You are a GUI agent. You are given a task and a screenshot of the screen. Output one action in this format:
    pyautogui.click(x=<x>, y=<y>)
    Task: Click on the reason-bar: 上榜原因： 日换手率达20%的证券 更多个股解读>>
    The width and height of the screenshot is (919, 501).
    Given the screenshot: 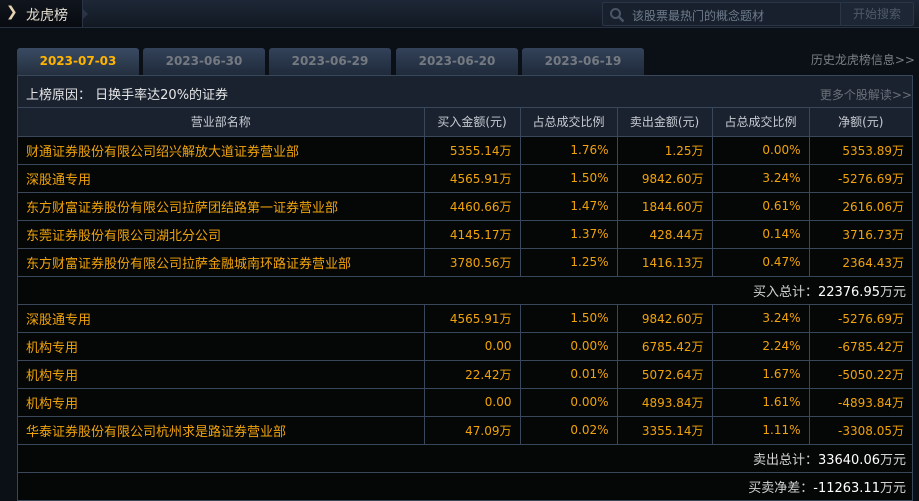 What is the action you would take?
    pyautogui.click(x=465, y=92)
    